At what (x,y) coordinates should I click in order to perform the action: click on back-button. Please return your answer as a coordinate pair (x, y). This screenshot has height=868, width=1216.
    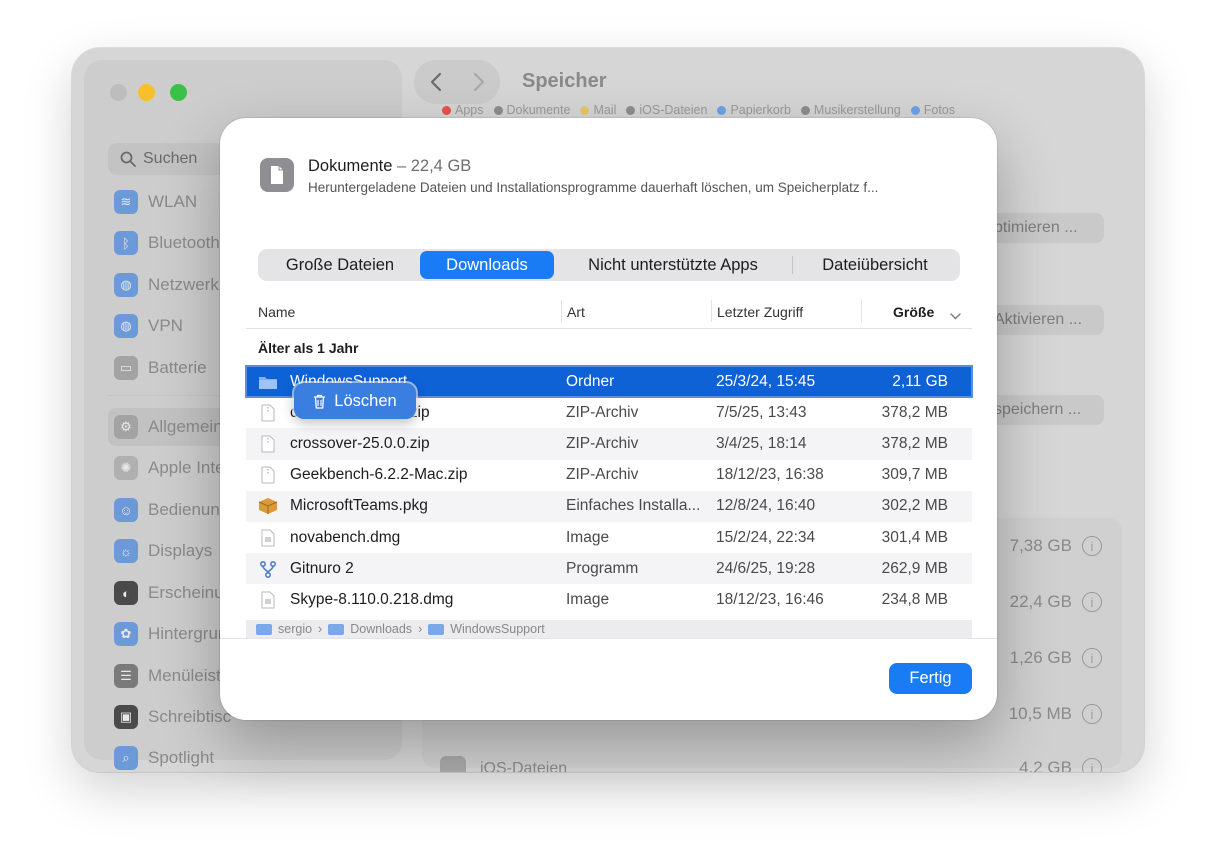
    Looking at the image, I should click on (436, 82).